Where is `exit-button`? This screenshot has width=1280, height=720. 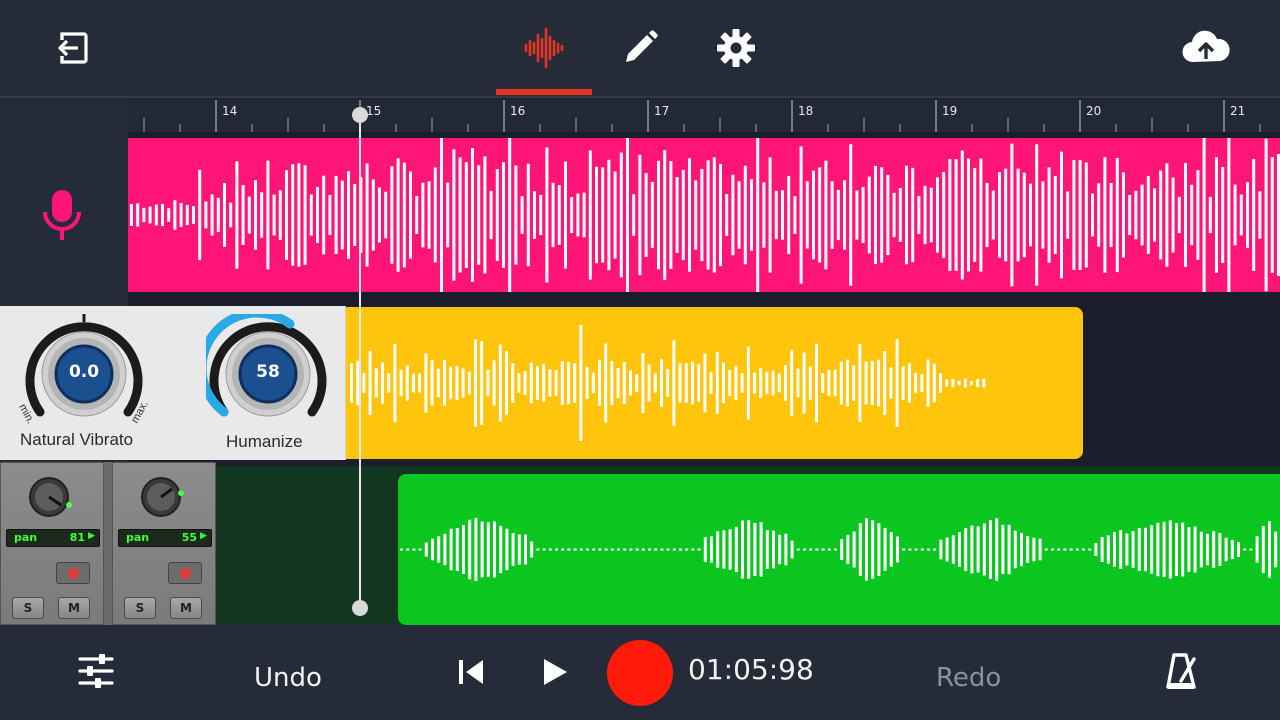 exit-button is located at coordinates (72, 48).